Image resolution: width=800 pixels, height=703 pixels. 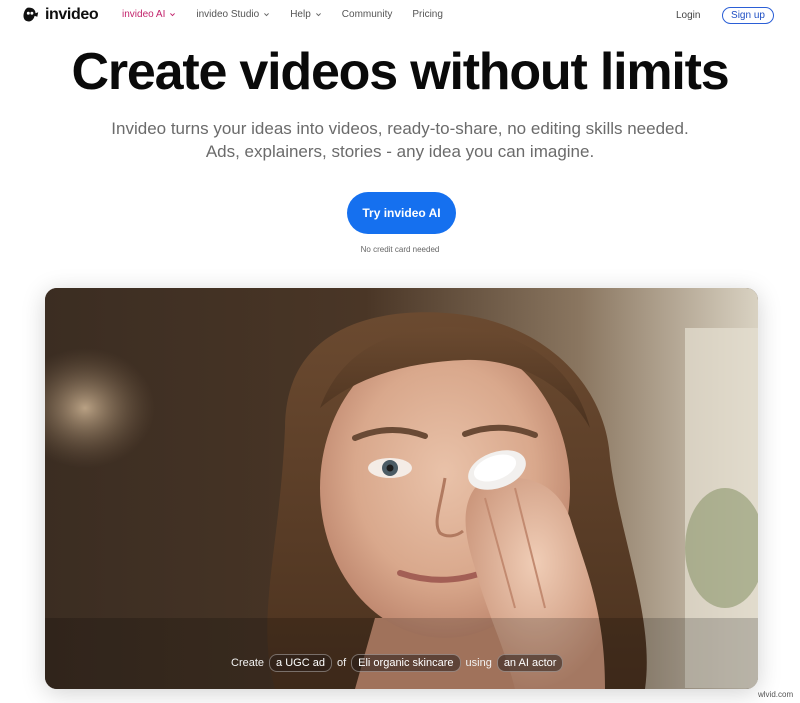 What do you see at coordinates (478, 663) in the screenshot?
I see `prompt-word: using` at bounding box center [478, 663].